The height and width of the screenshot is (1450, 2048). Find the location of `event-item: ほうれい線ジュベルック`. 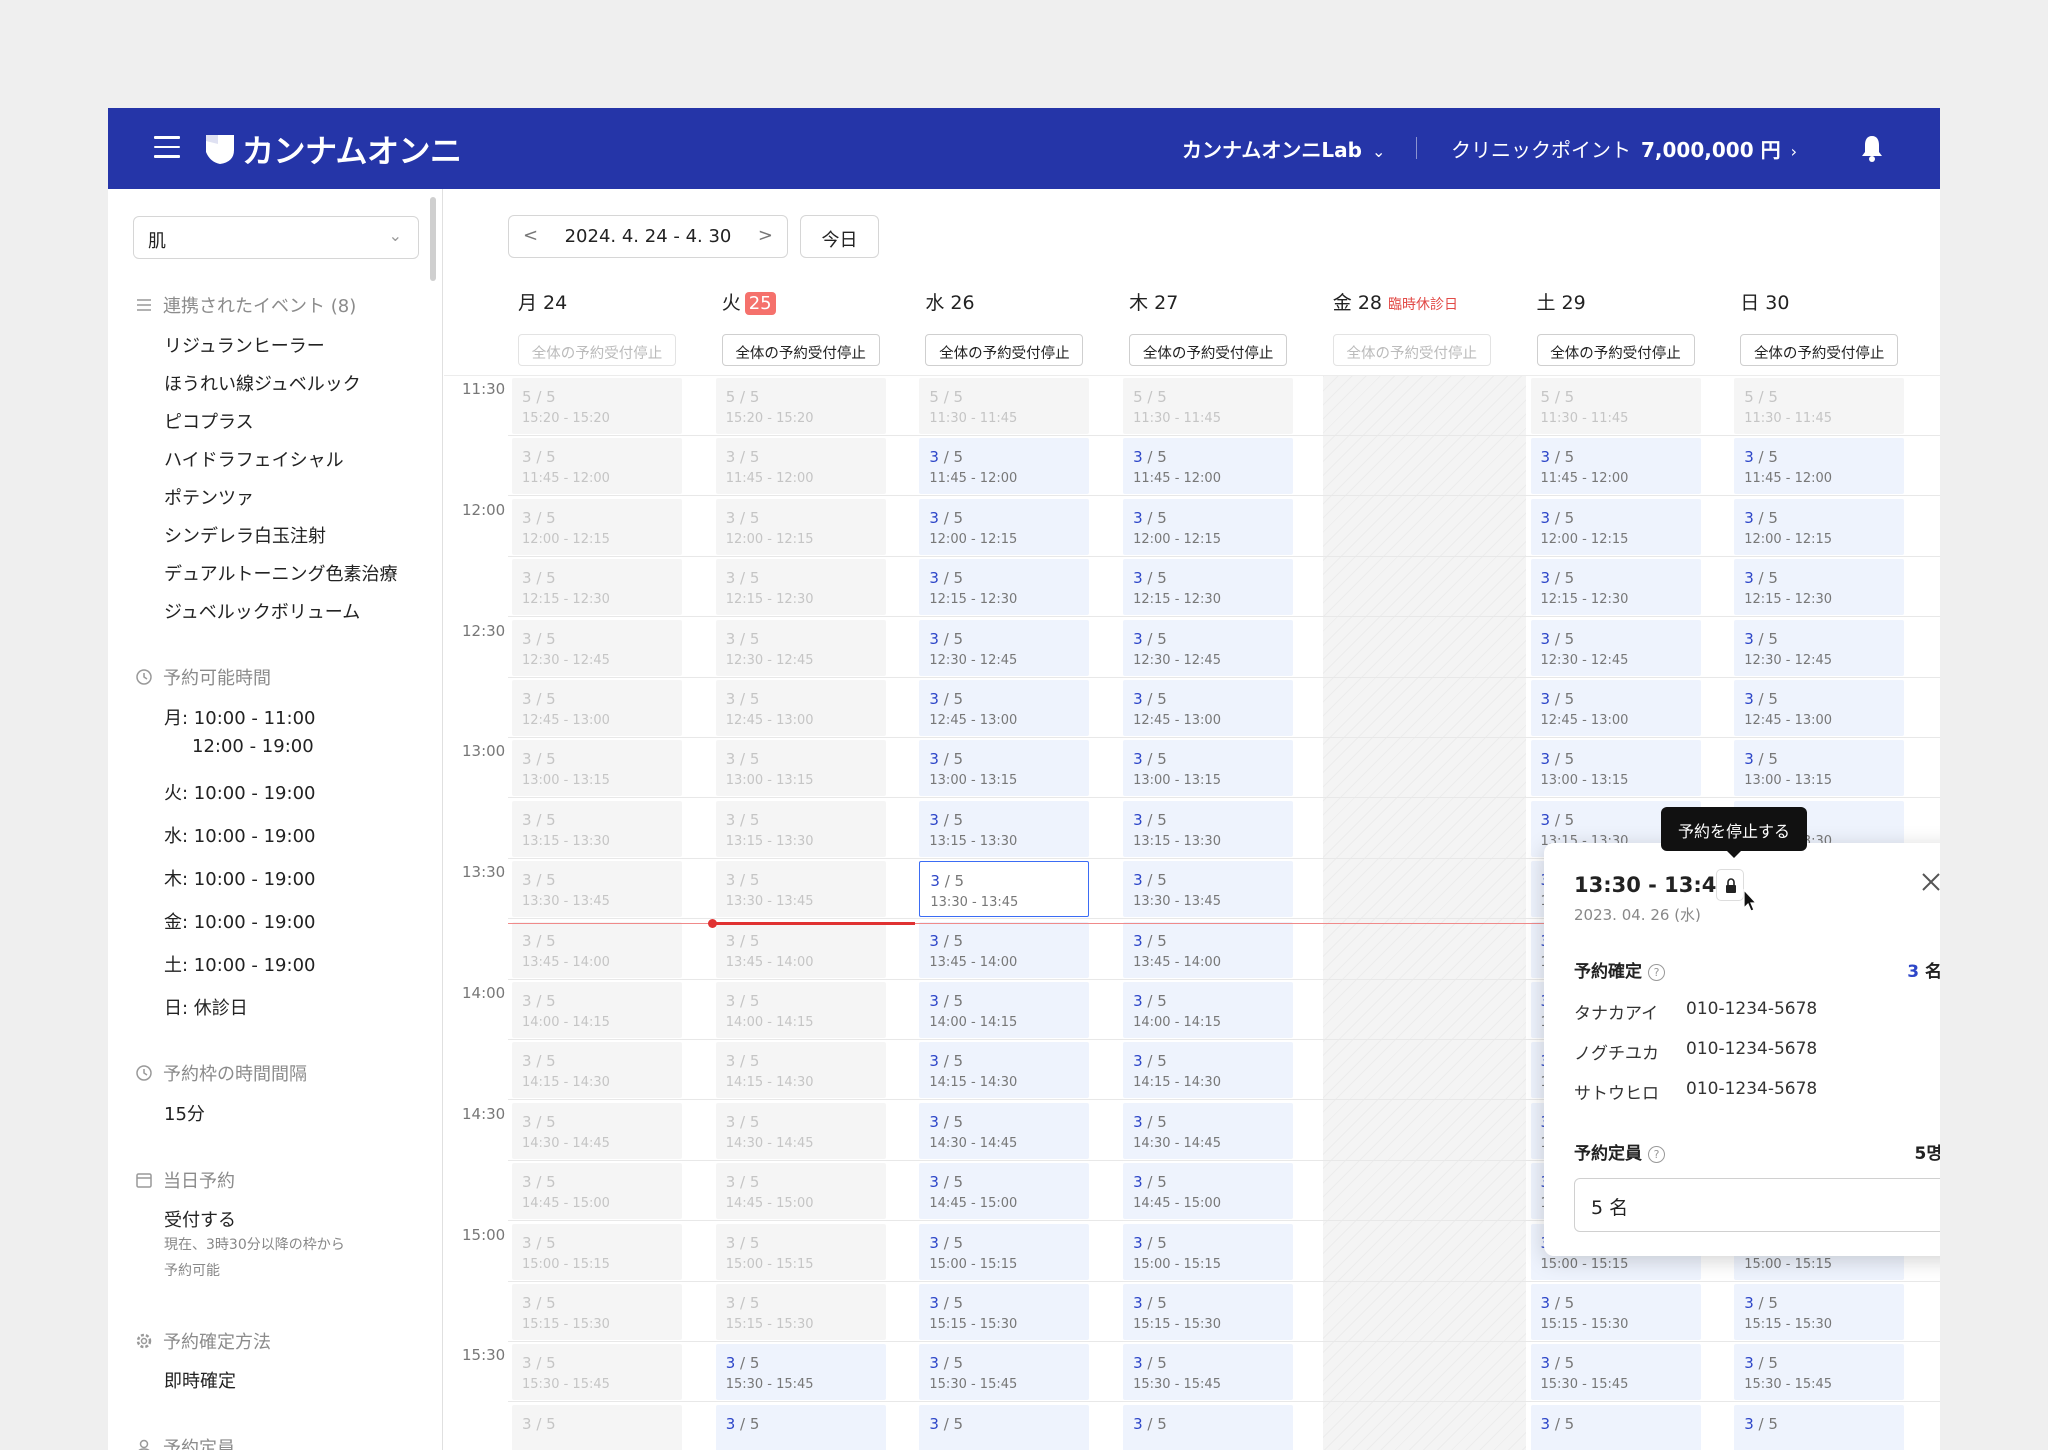

event-item: ほうれい線ジュベルック is located at coordinates (262, 383).